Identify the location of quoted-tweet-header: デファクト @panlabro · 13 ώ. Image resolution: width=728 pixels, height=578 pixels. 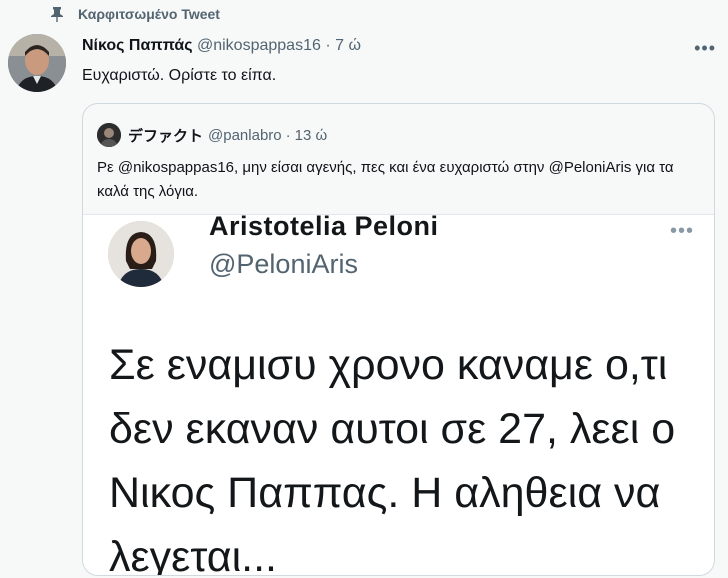
(214, 135).